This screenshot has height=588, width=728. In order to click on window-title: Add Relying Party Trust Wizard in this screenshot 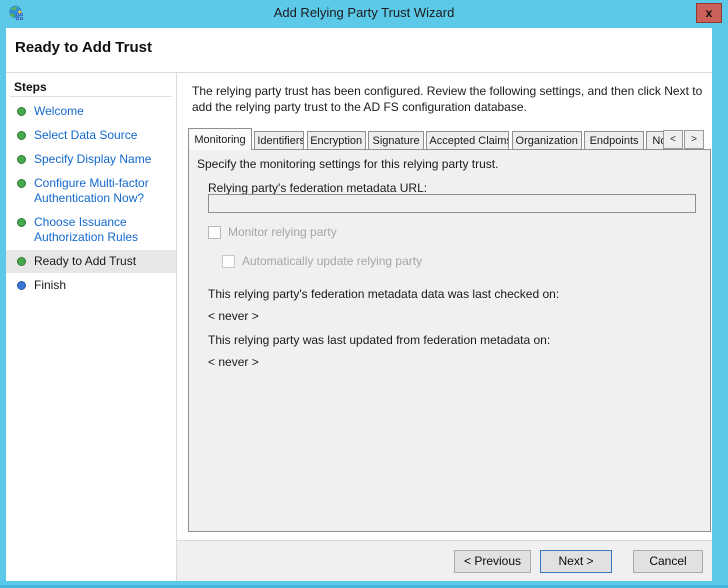, I will do `click(364, 12)`.